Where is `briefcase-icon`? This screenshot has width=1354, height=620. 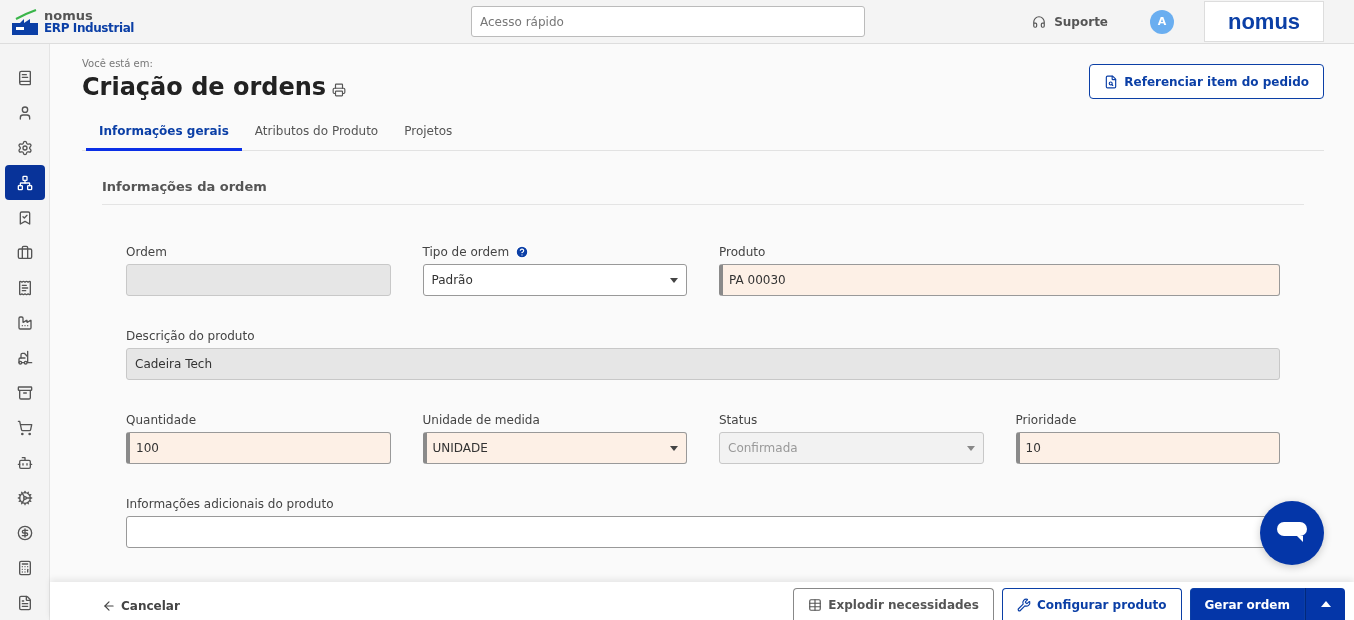 briefcase-icon is located at coordinates (24, 252).